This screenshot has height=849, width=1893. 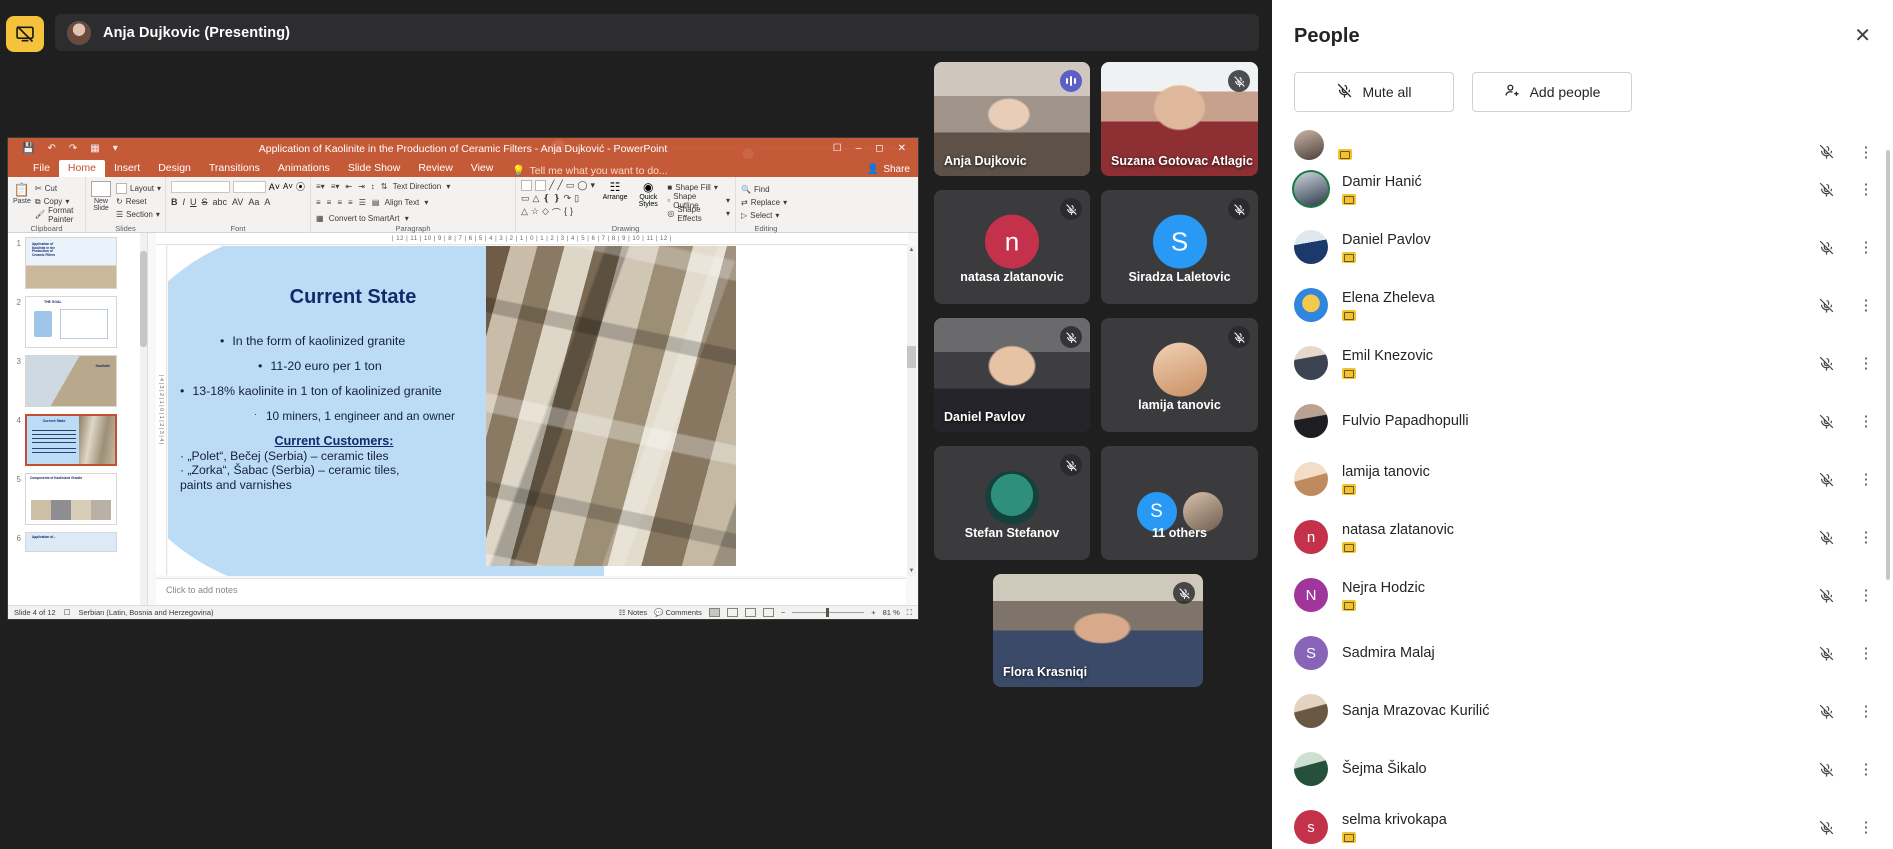 I want to click on thumbnail-2: 2 THE GOAL, so click(x=76, y=322).